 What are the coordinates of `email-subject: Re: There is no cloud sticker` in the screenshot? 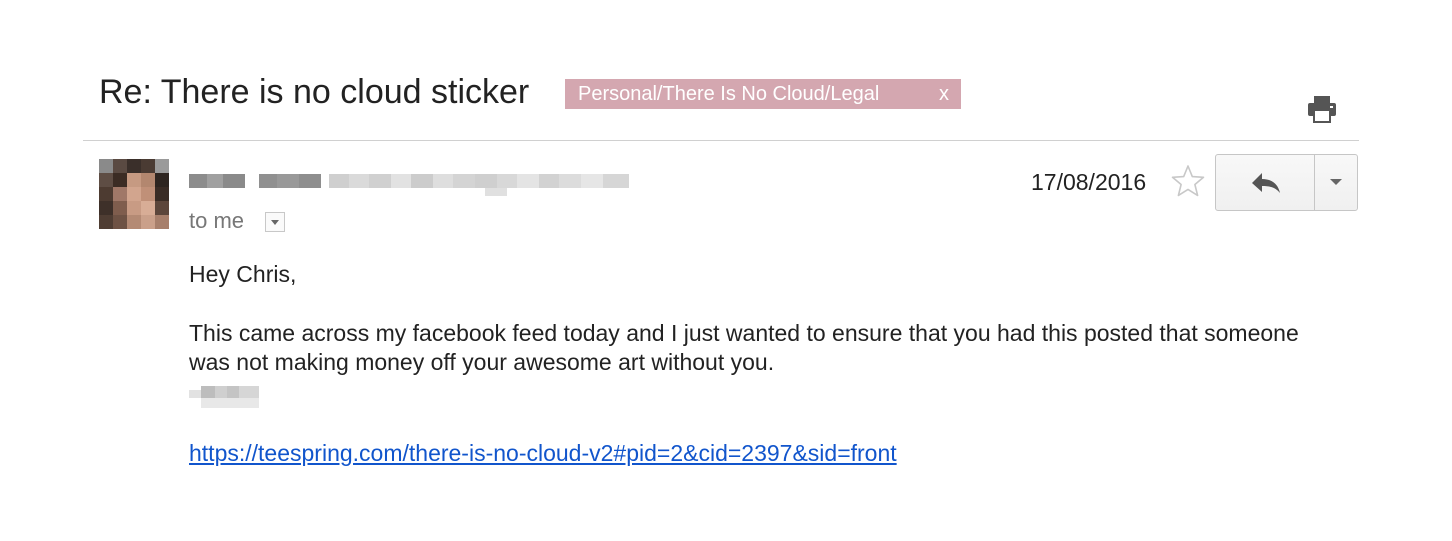 It's located at (314, 92).